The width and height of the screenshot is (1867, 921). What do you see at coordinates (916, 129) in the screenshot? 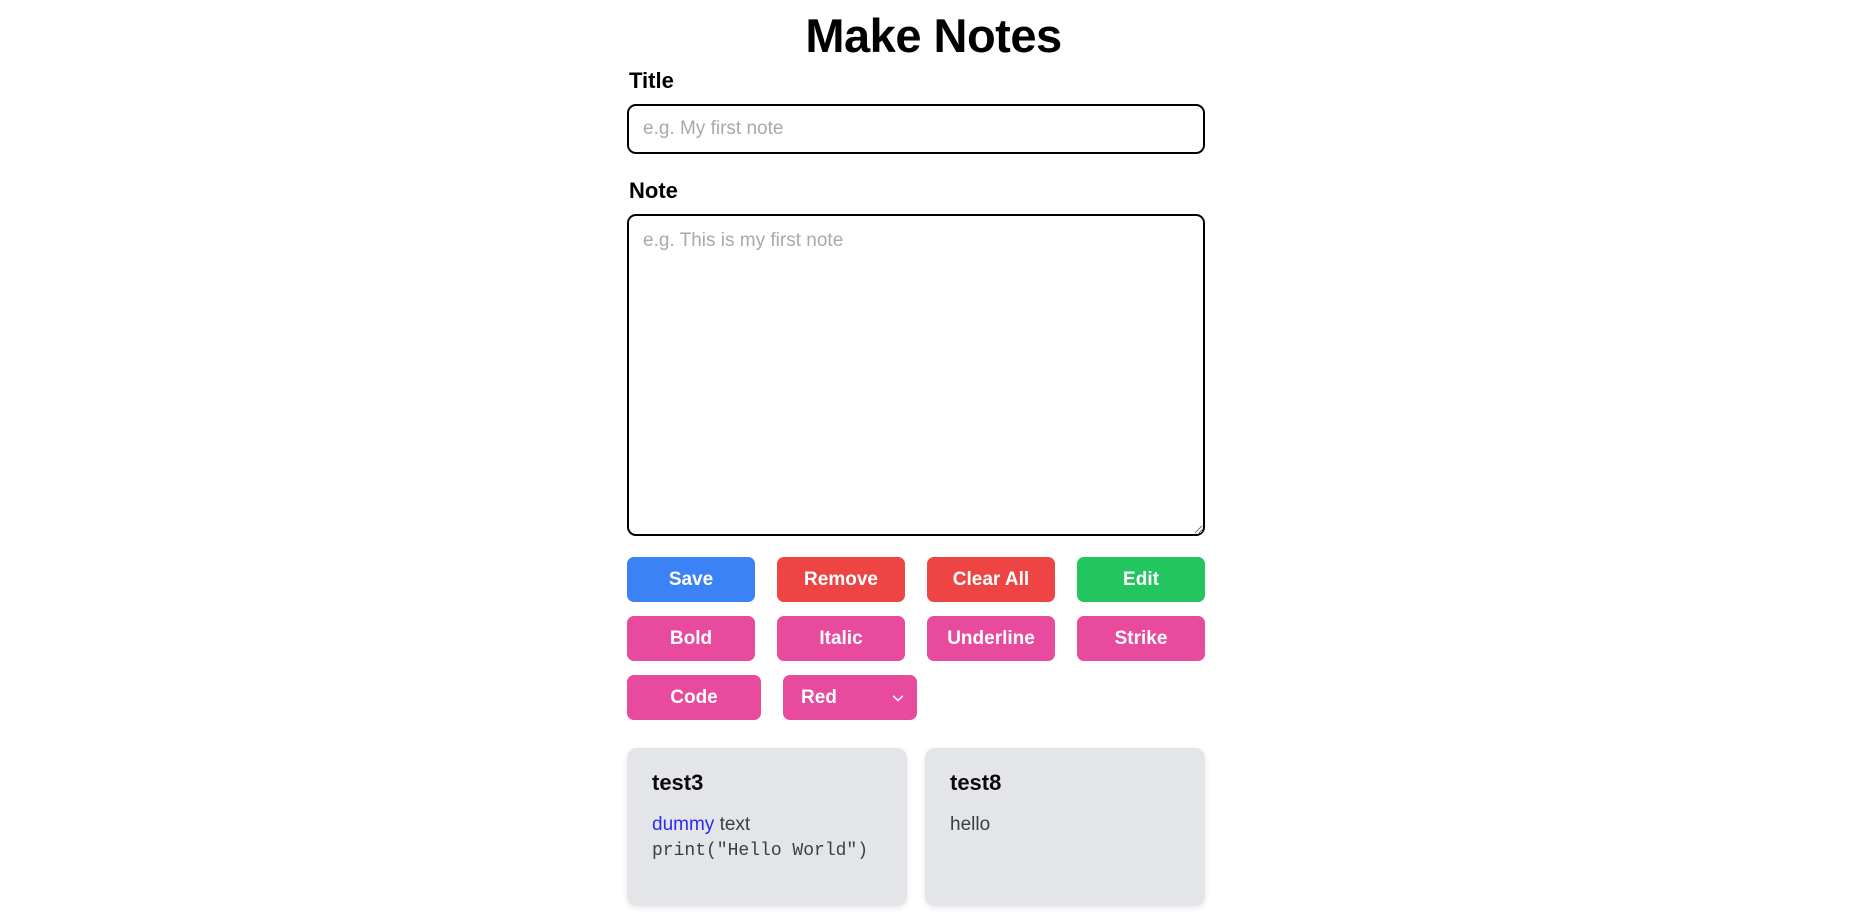
I see `title-input` at bounding box center [916, 129].